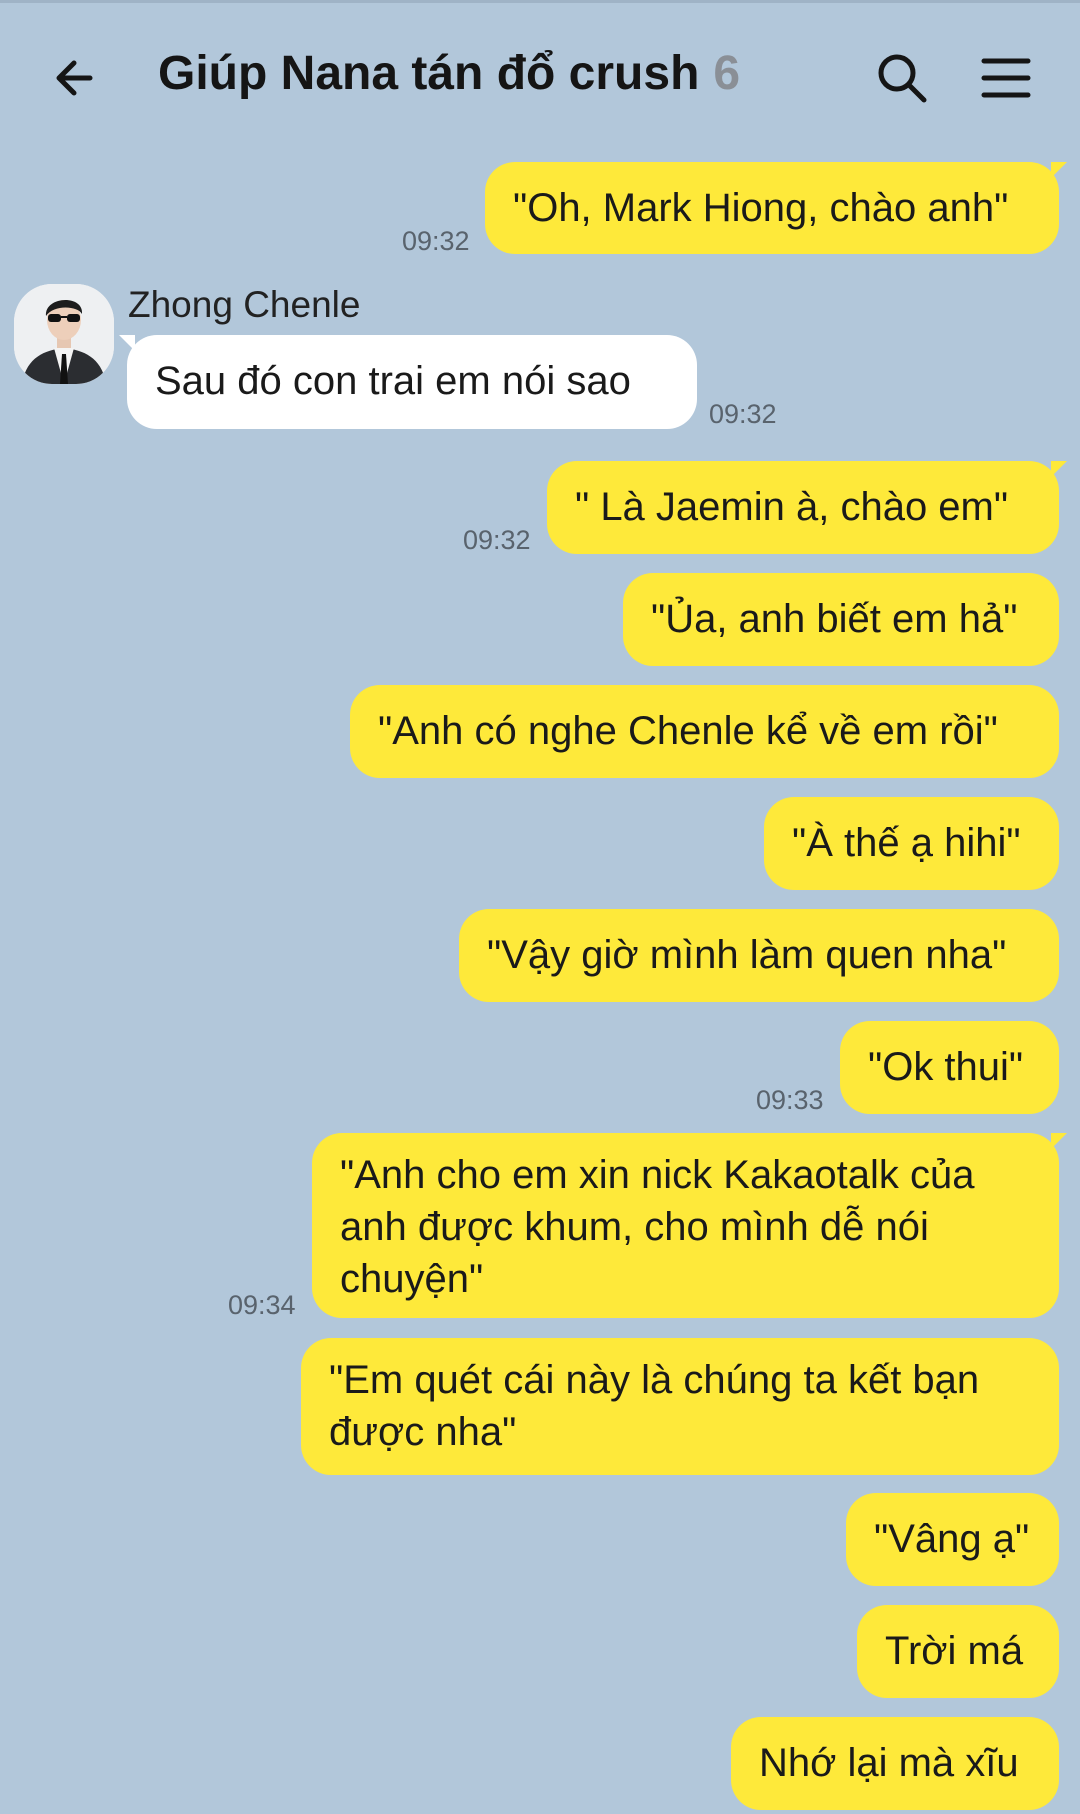 This screenshot has height=1814, width=1080. I want to click on outgoing-message: "Vâng ạ", so click(952, 1539).